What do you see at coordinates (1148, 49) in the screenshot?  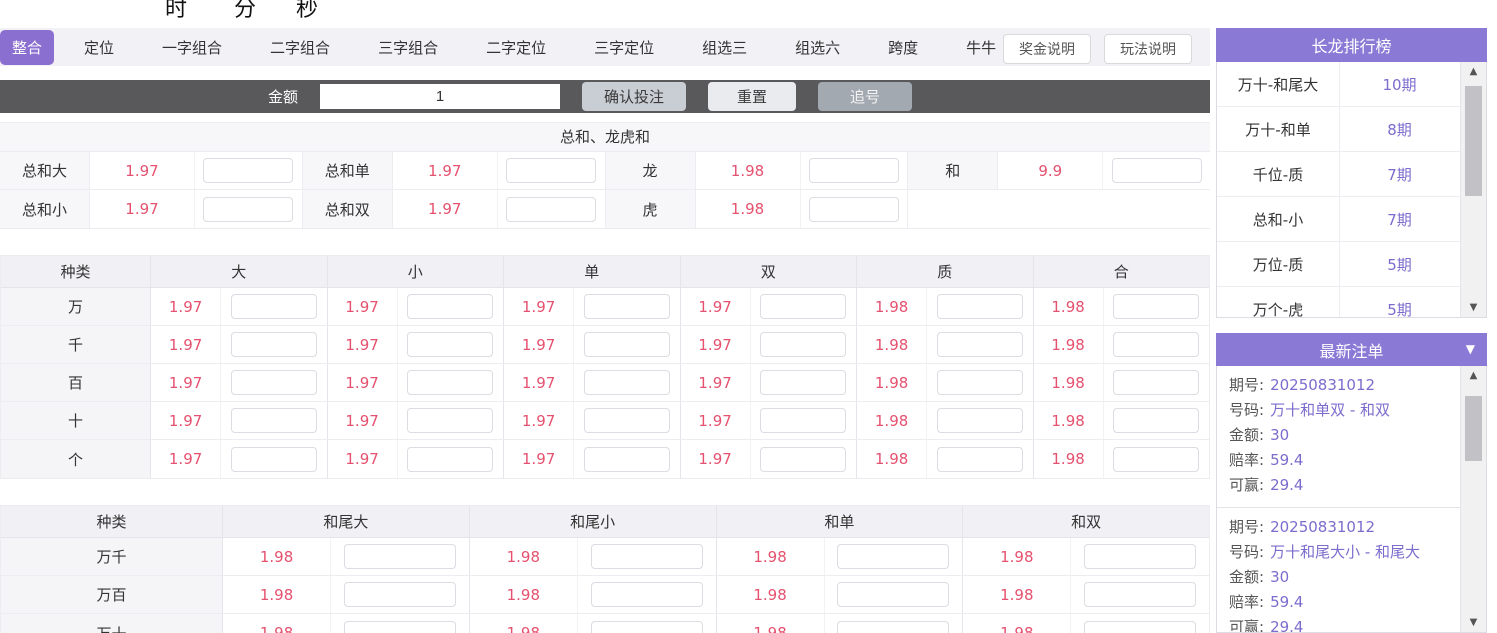 I see `rules-button: 玩法说明` at bounding box center [1148, 49].